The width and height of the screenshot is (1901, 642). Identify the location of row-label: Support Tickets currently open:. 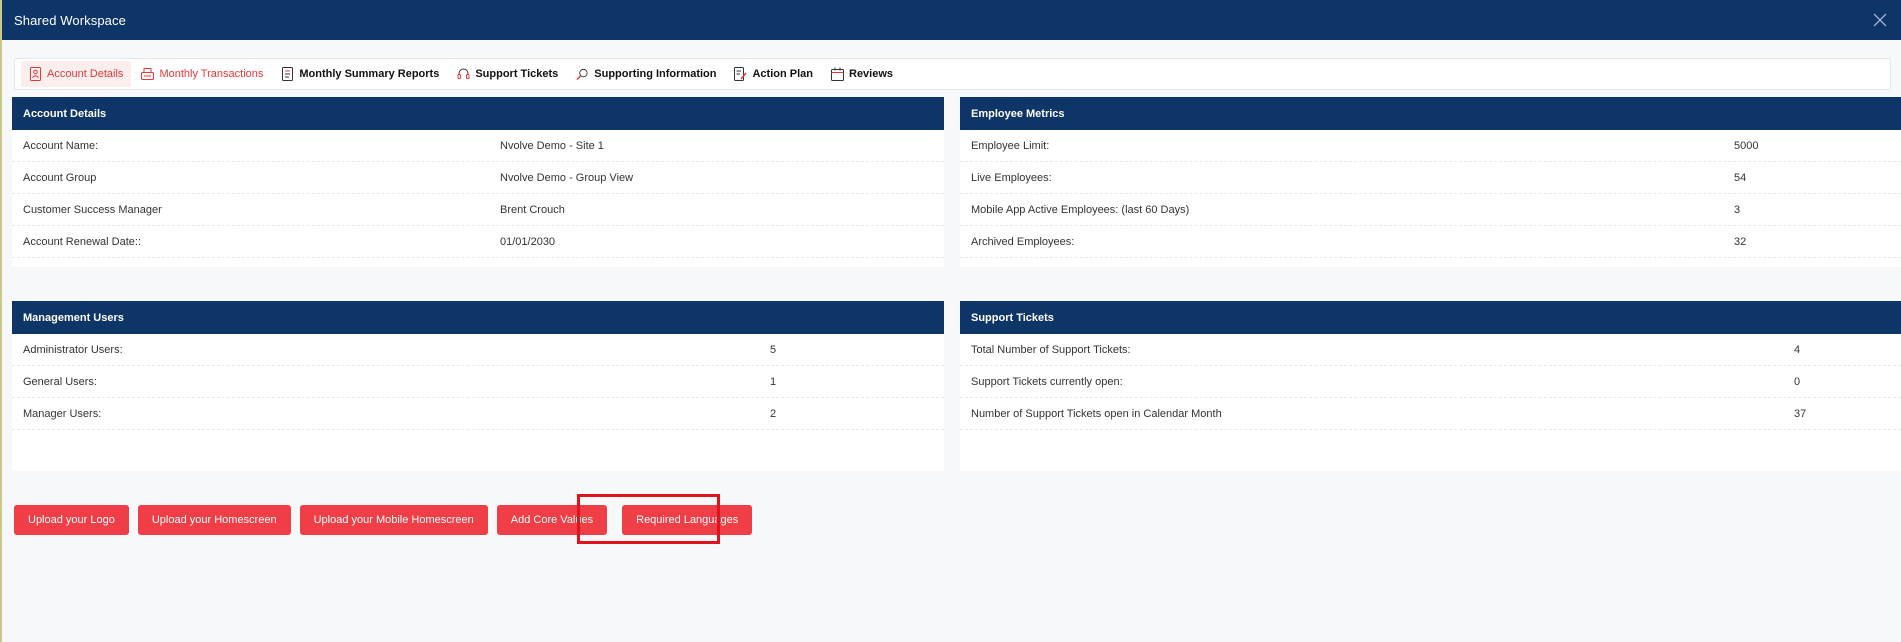
(1047, 381).